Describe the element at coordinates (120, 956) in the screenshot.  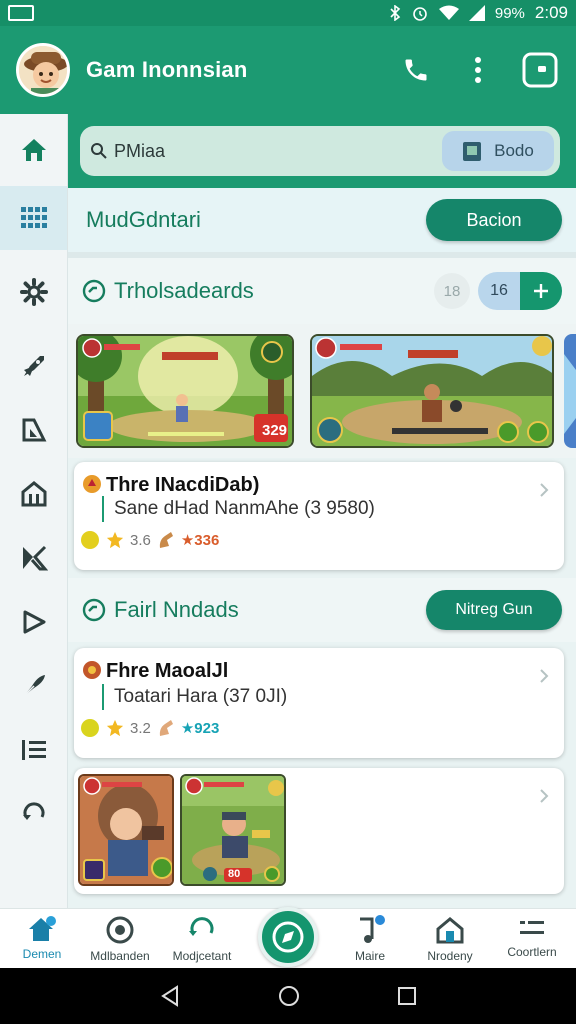
I see `bottom-nav-label: Mdlbanden` at that location.